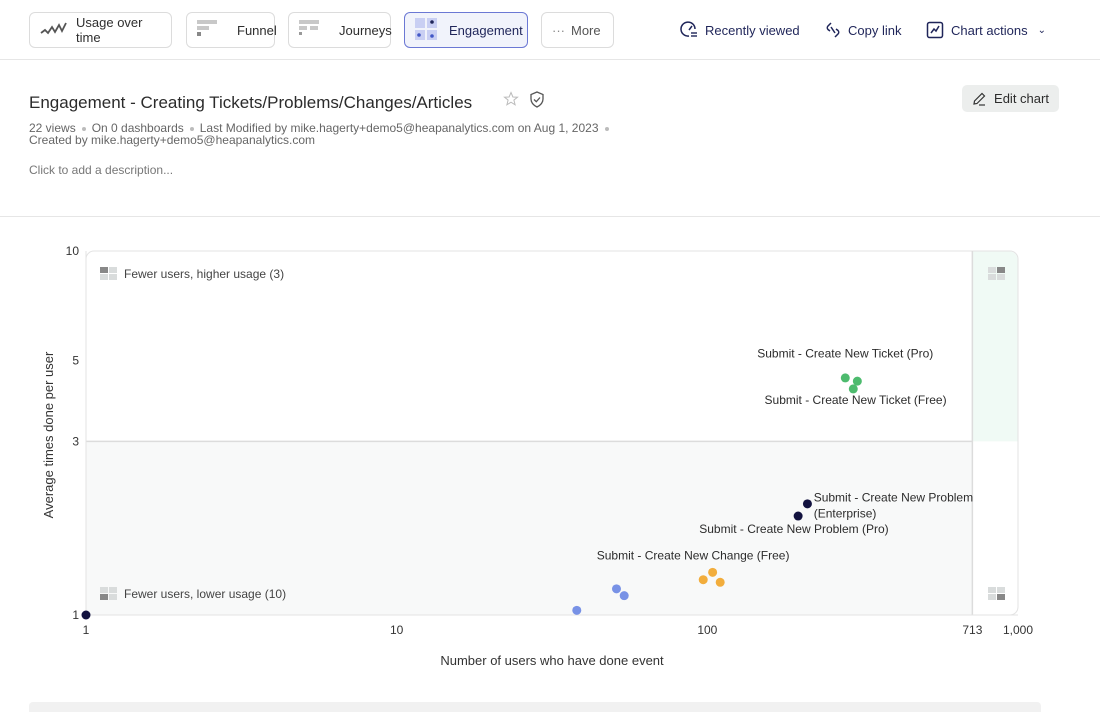 Image resolution: width=1100 pixels, height=712 pixels. I want to click on tab-funnel: Funnel, so click(231, 30).